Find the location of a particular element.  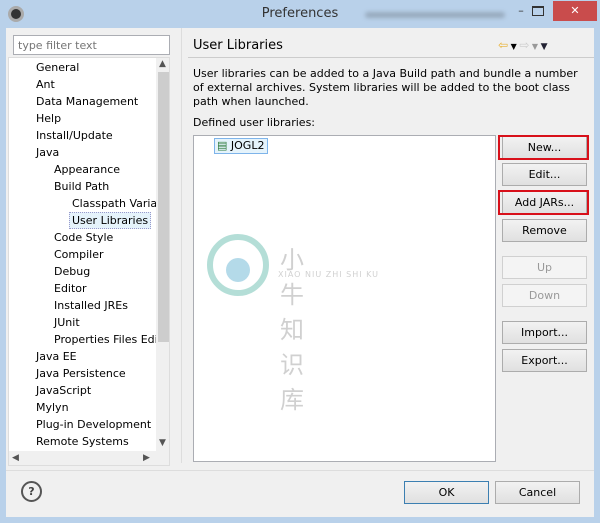

back-arrow-icon: ⇦ is located at coordinates (503, 45).